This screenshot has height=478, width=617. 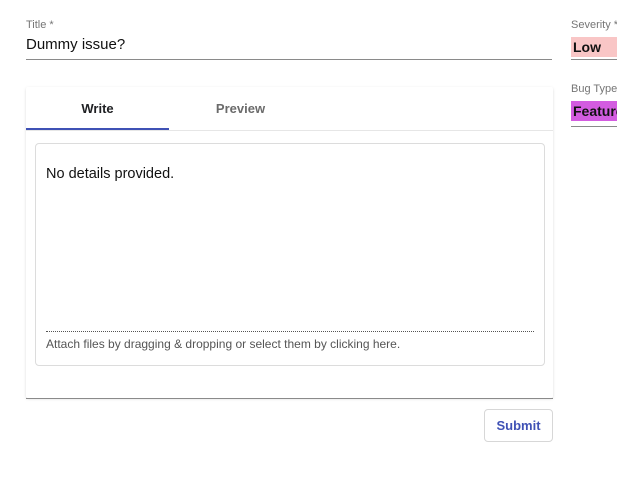 I want to click on title-underline, so click(x=289, y=59).